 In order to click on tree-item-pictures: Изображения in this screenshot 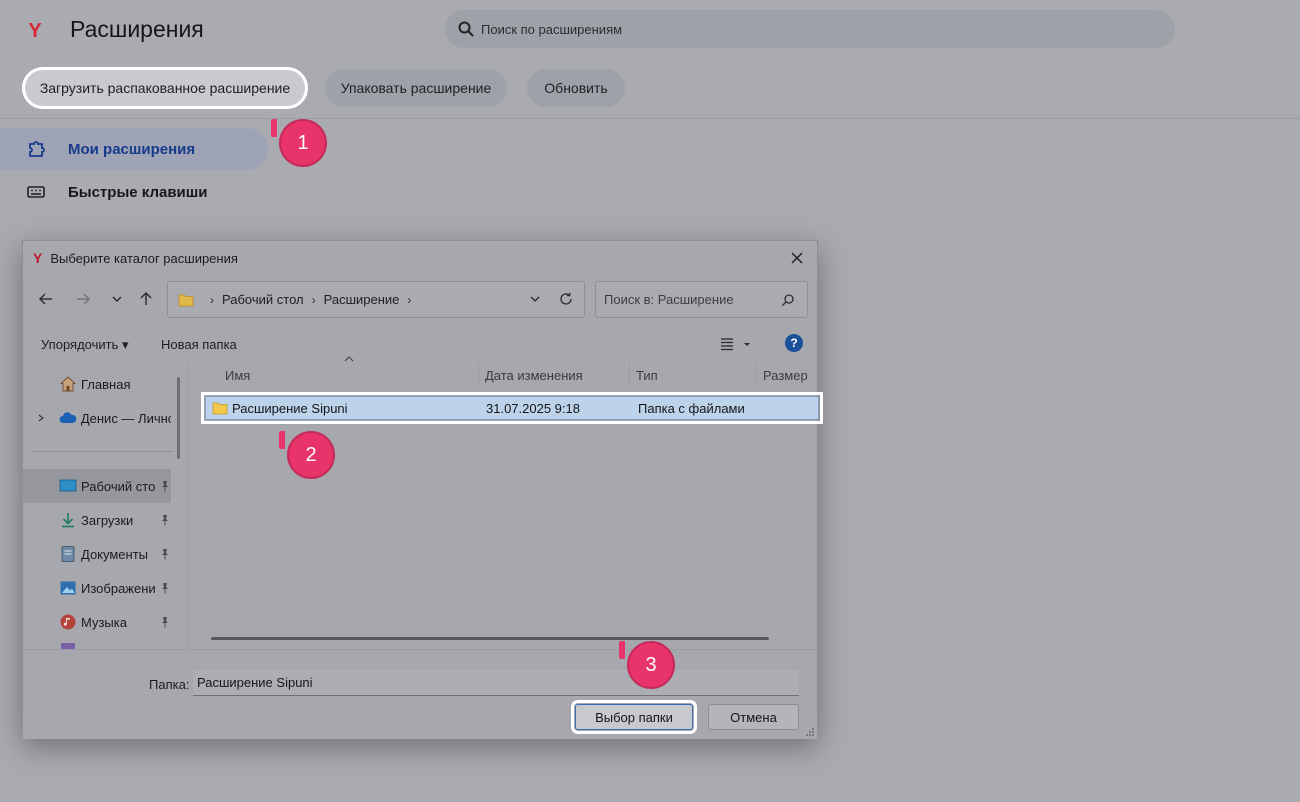, I will do `click(97, 588)`.